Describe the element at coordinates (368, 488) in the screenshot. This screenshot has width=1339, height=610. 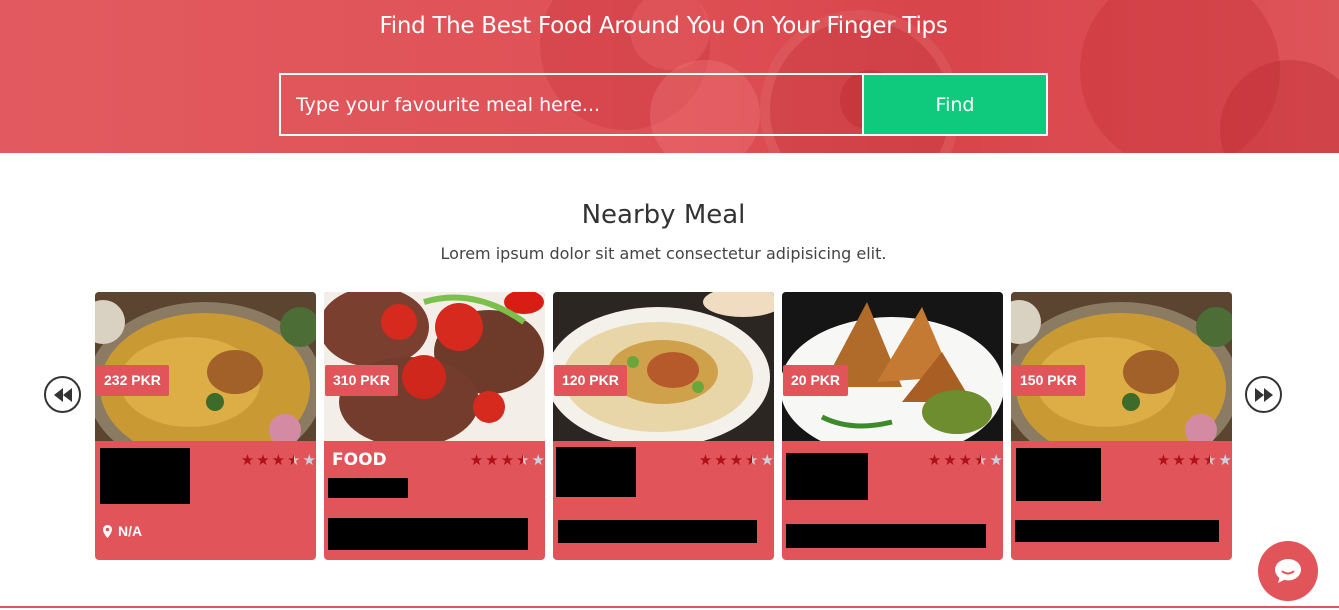
I see `redacted-meal-detail` at that location.